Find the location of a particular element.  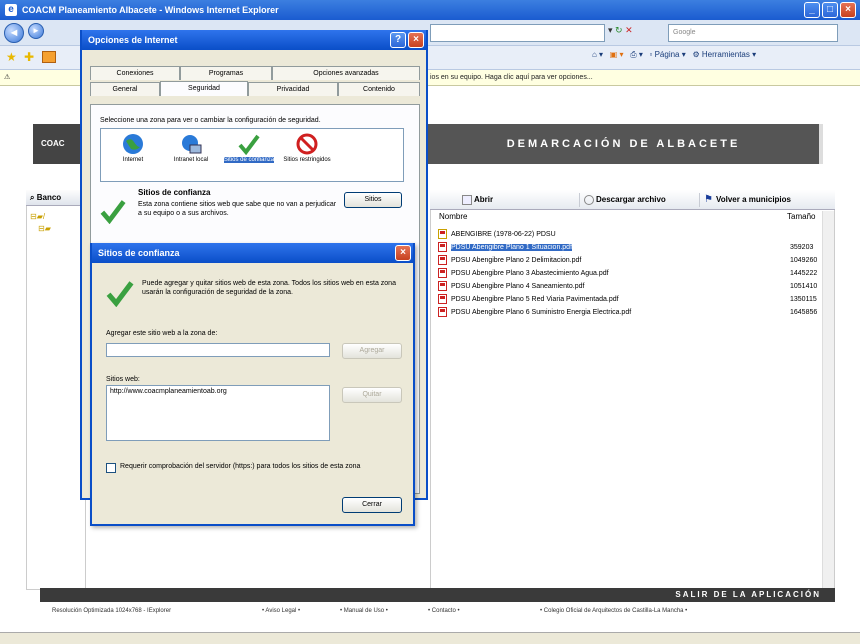

dialog-title: Opciones de Internet is located at coordinates (133, 40).